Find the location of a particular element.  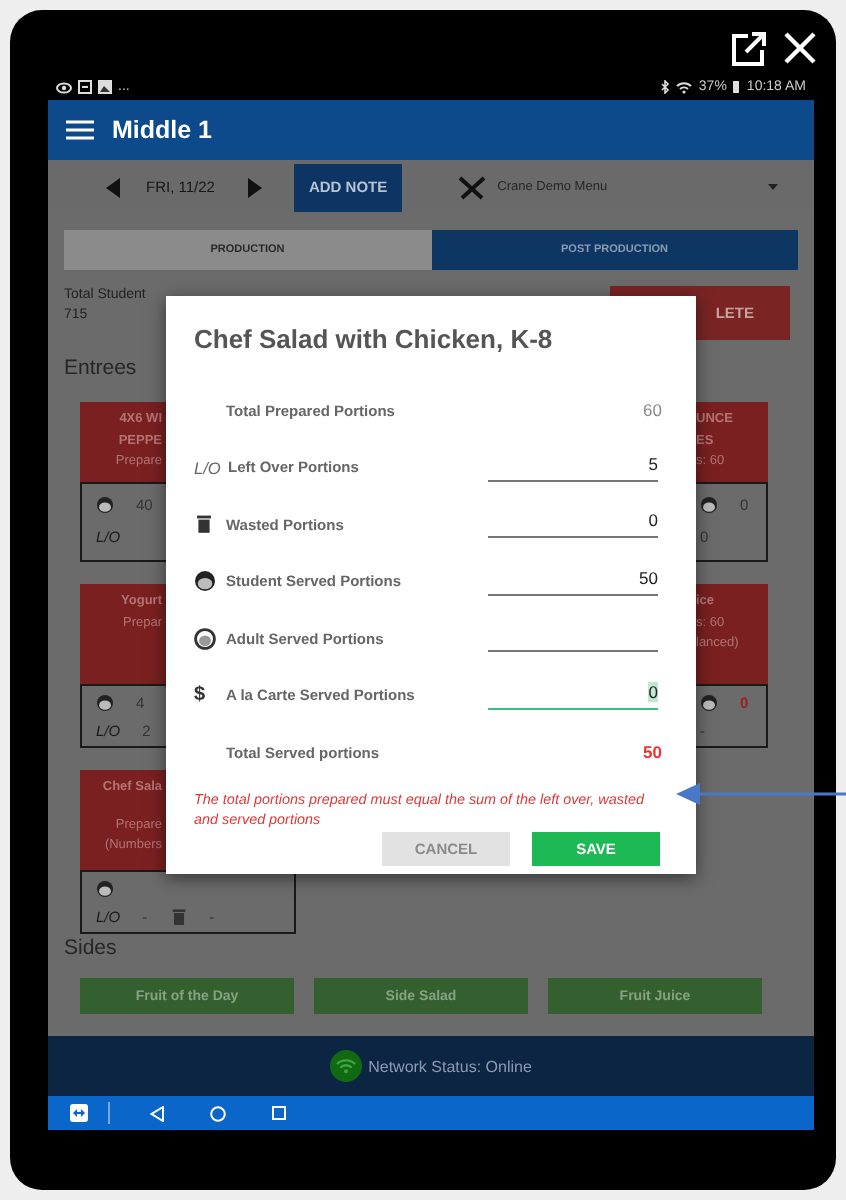

screen-share-icon is located at coordinates (85, 87).